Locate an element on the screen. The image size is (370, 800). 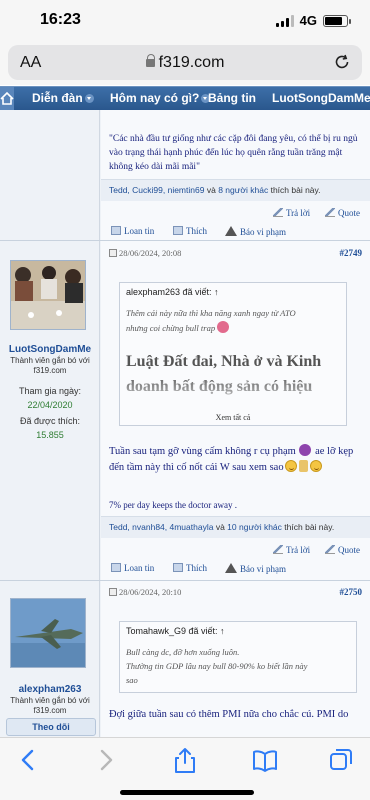
joined-value: 22/04/2020 is located at coordinates (50, 405).